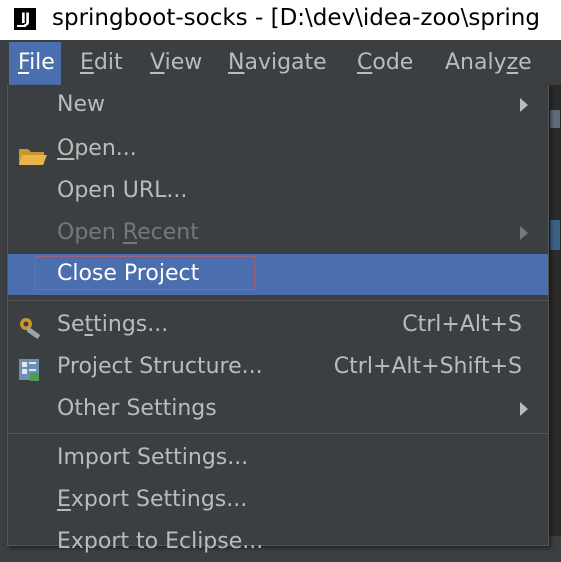  I want to click on menu-item-settings: Settings... Ctrl+Alt+S, so click(278, 325).